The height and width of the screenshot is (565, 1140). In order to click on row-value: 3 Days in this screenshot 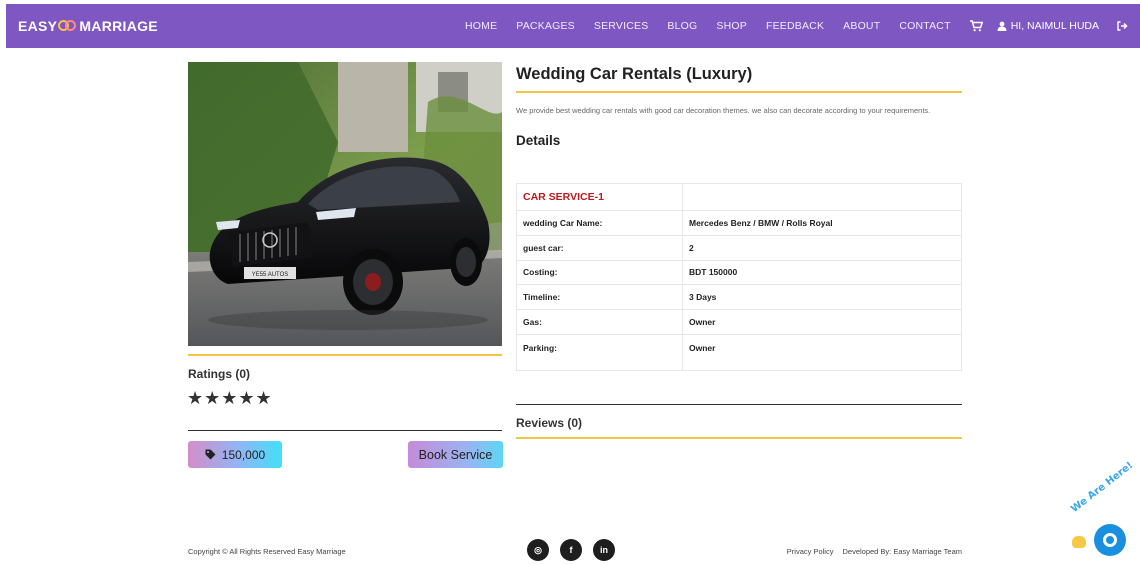, I will do `click(822, 297)`.